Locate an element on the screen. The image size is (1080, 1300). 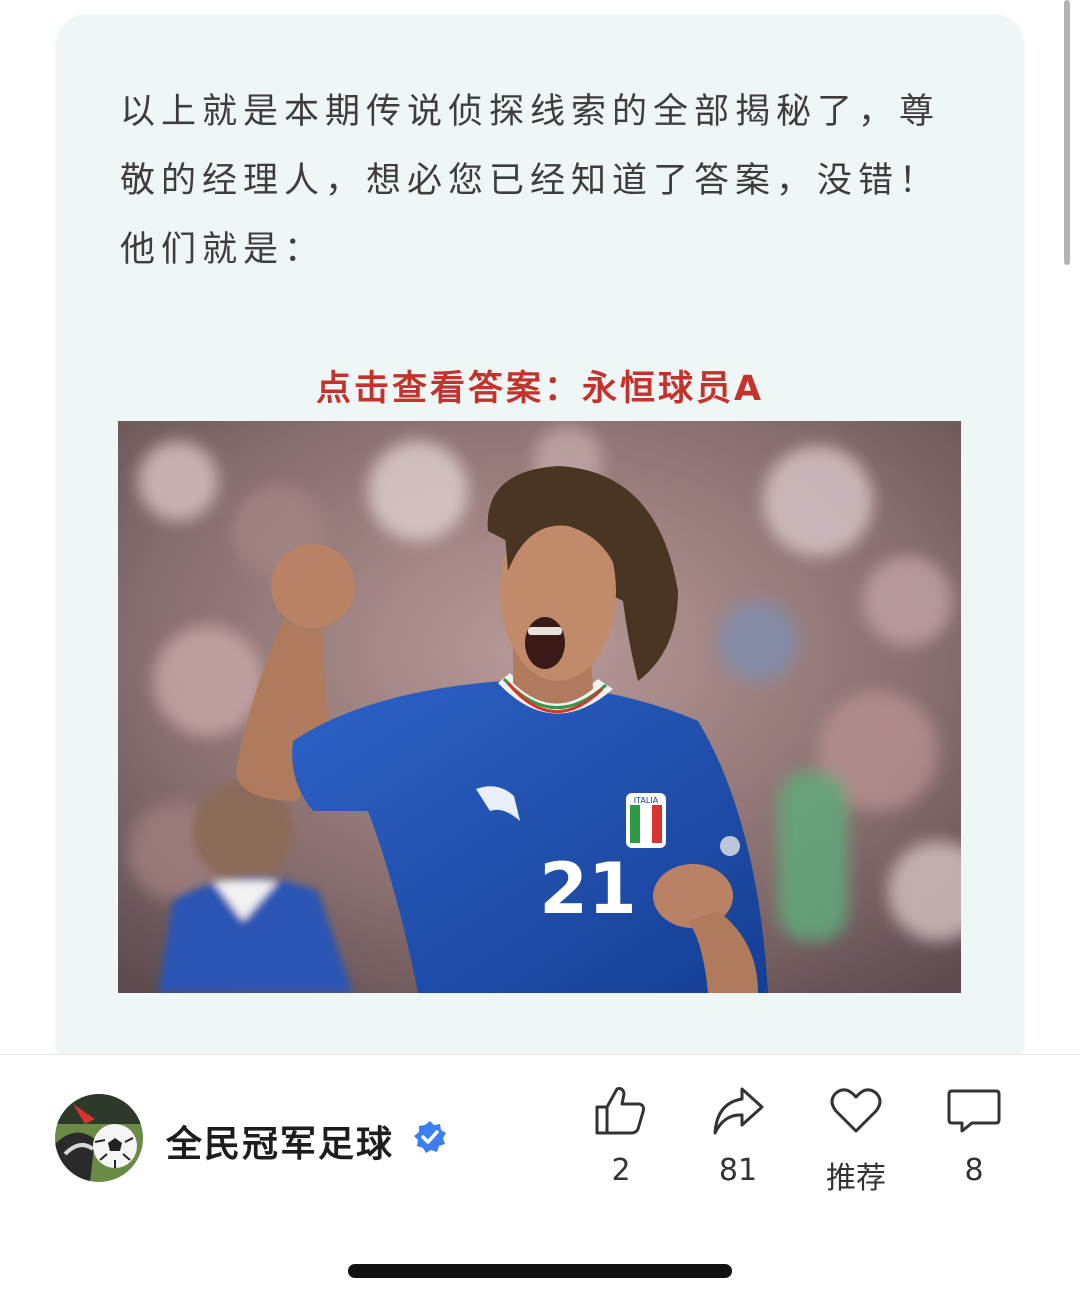
heart-icon is located at coordinates (856, 1110).